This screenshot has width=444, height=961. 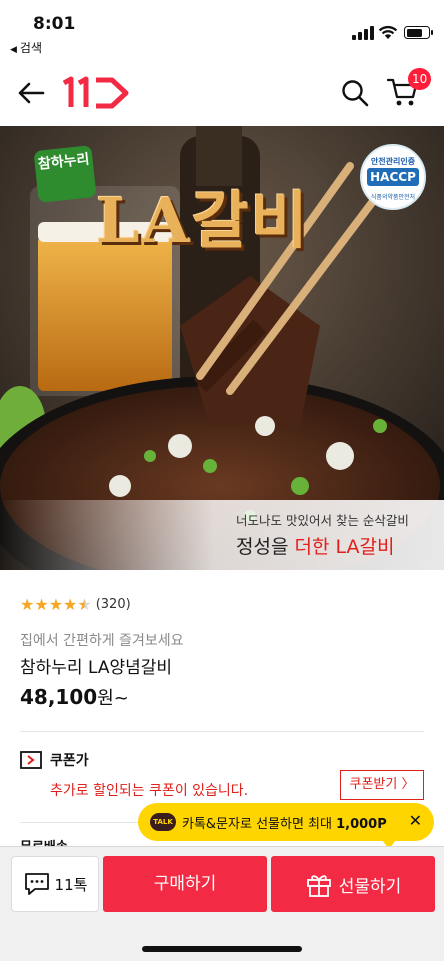 I want to click on hero-title: LA갈비, so click(x=203, y=220).